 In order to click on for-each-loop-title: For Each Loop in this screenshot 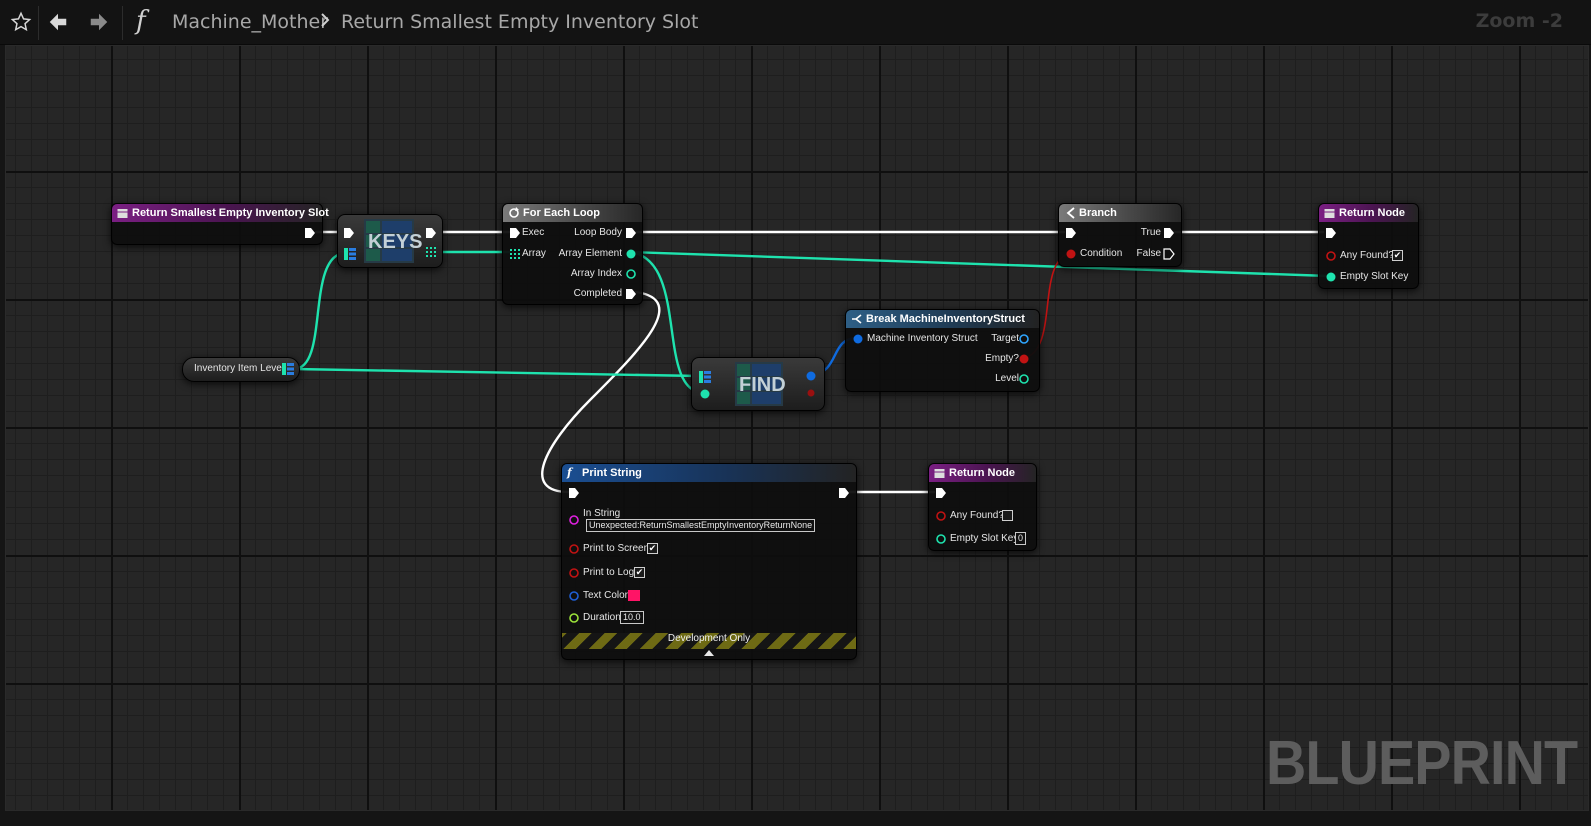, I will do `click(561, 213)`.